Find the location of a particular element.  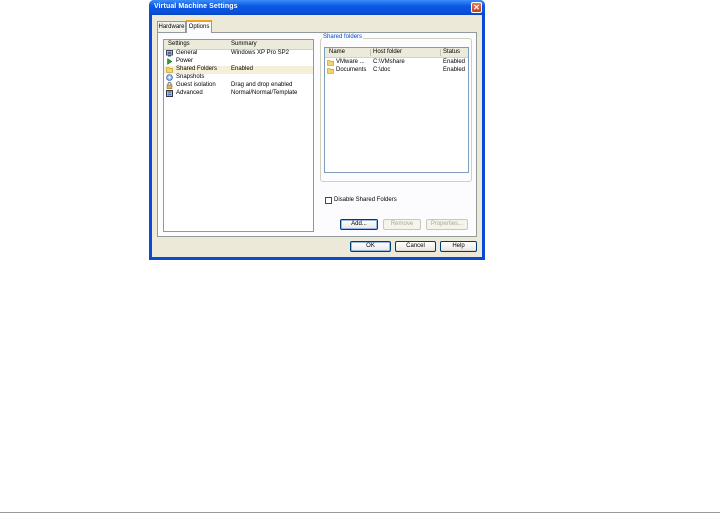

settings-list-header: Settings Summary is located at coordinates (238, 45).